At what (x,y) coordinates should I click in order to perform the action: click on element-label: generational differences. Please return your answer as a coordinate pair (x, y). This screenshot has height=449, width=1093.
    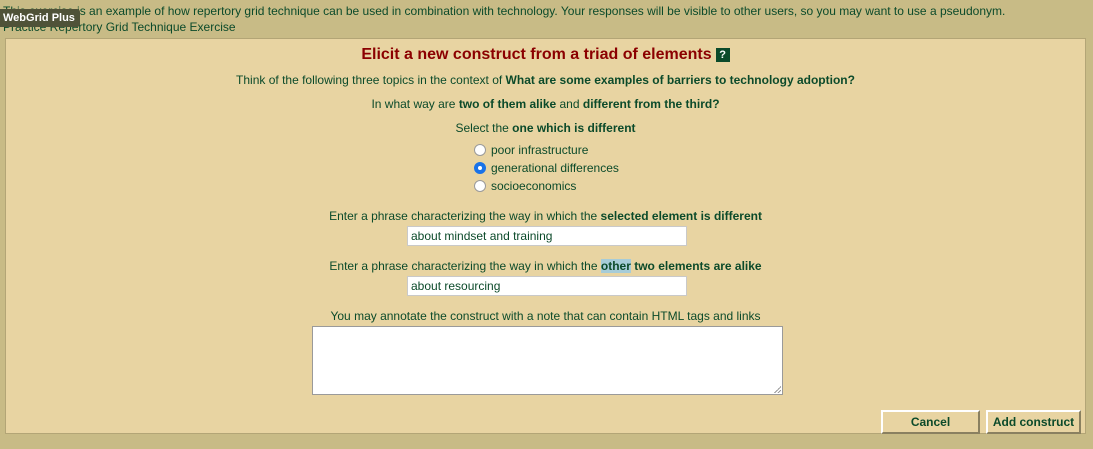
    Looking at the image, I should click on (555, 168).